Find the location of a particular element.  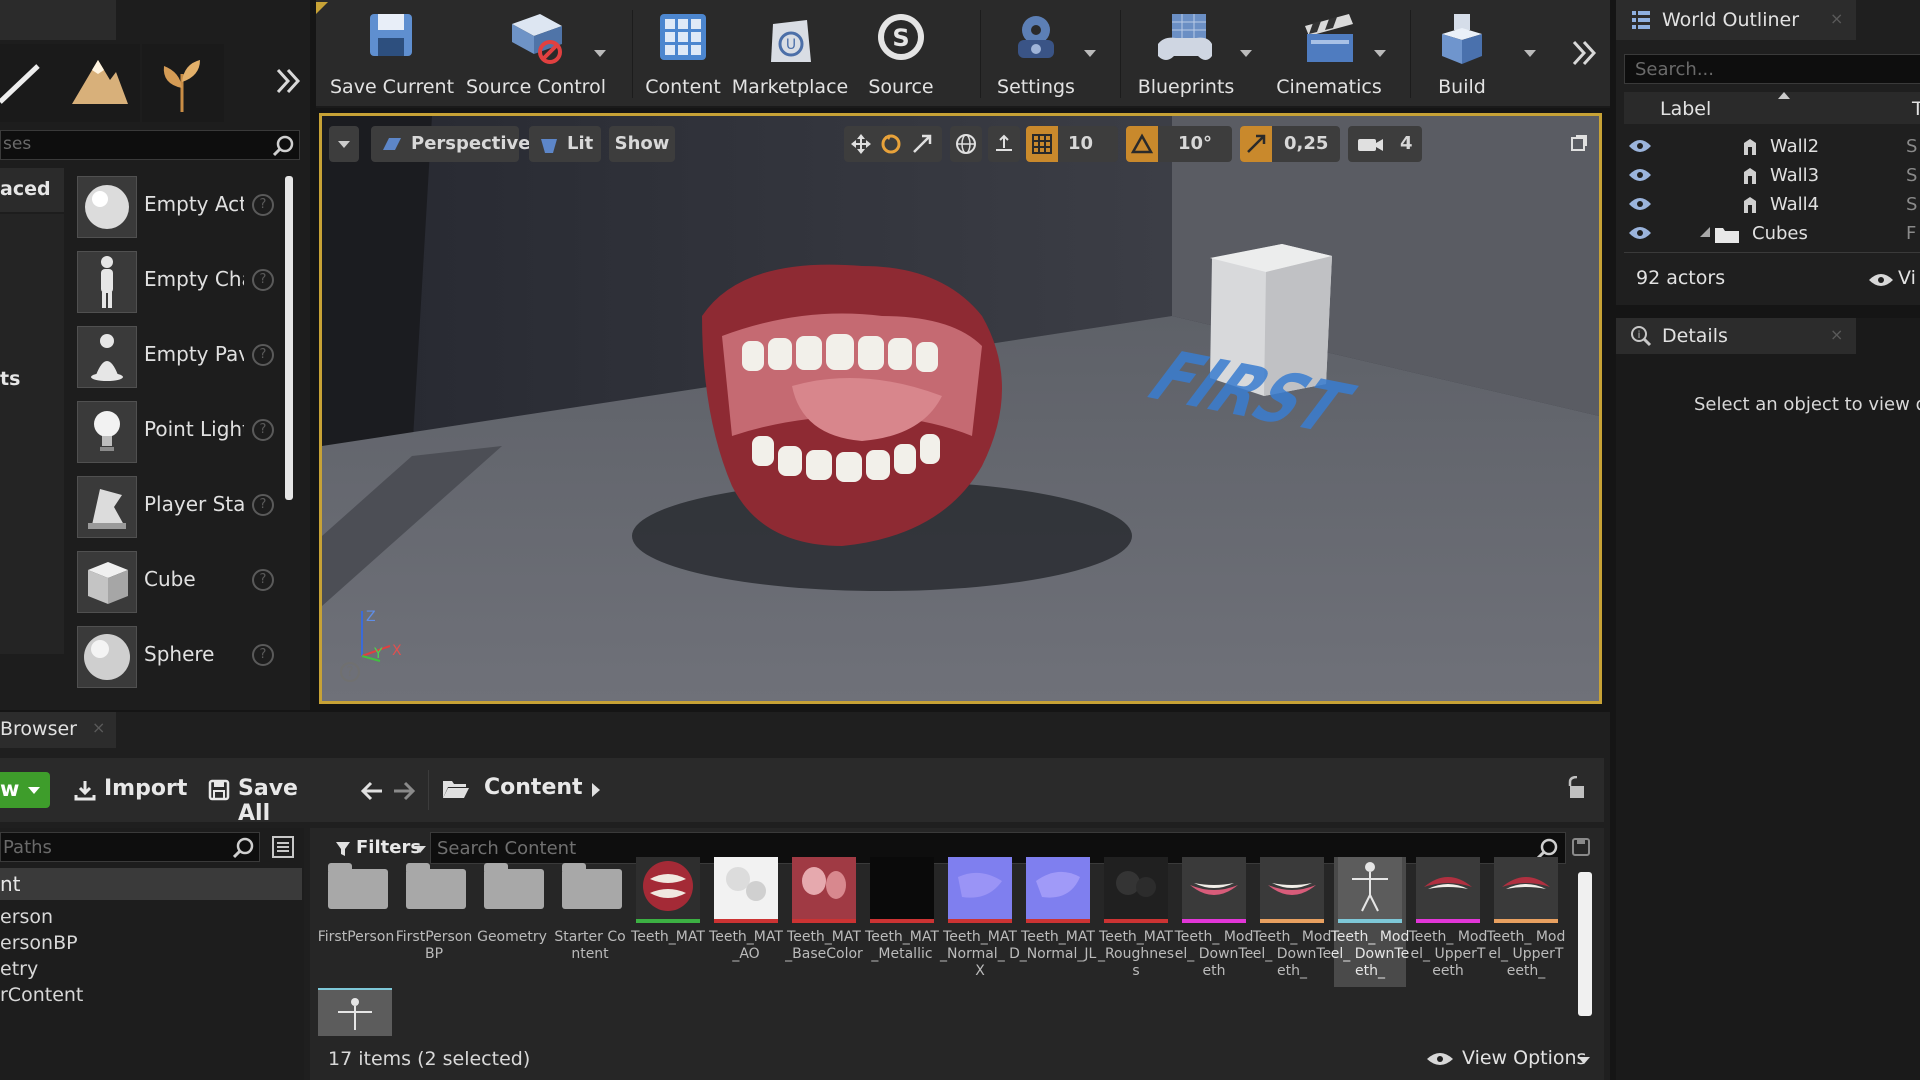

source-control-button: Source Control is located at coordinates (536, 54).